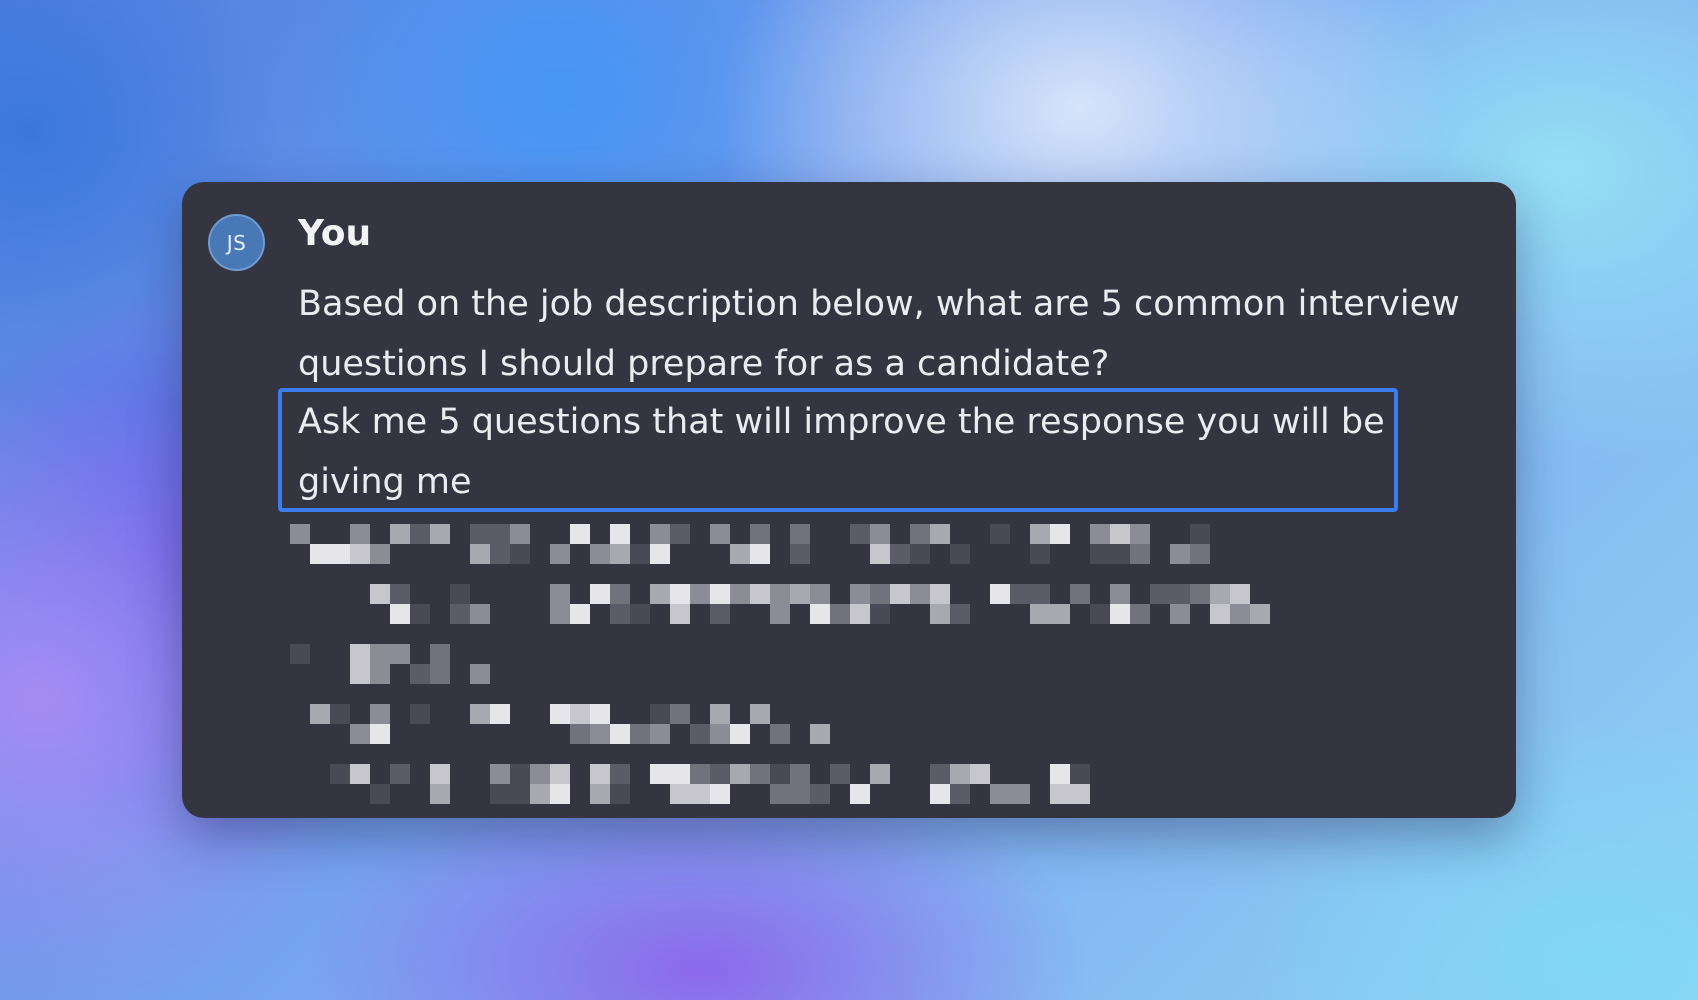  I want to click on user-avatar: JS, so click(236, 242).